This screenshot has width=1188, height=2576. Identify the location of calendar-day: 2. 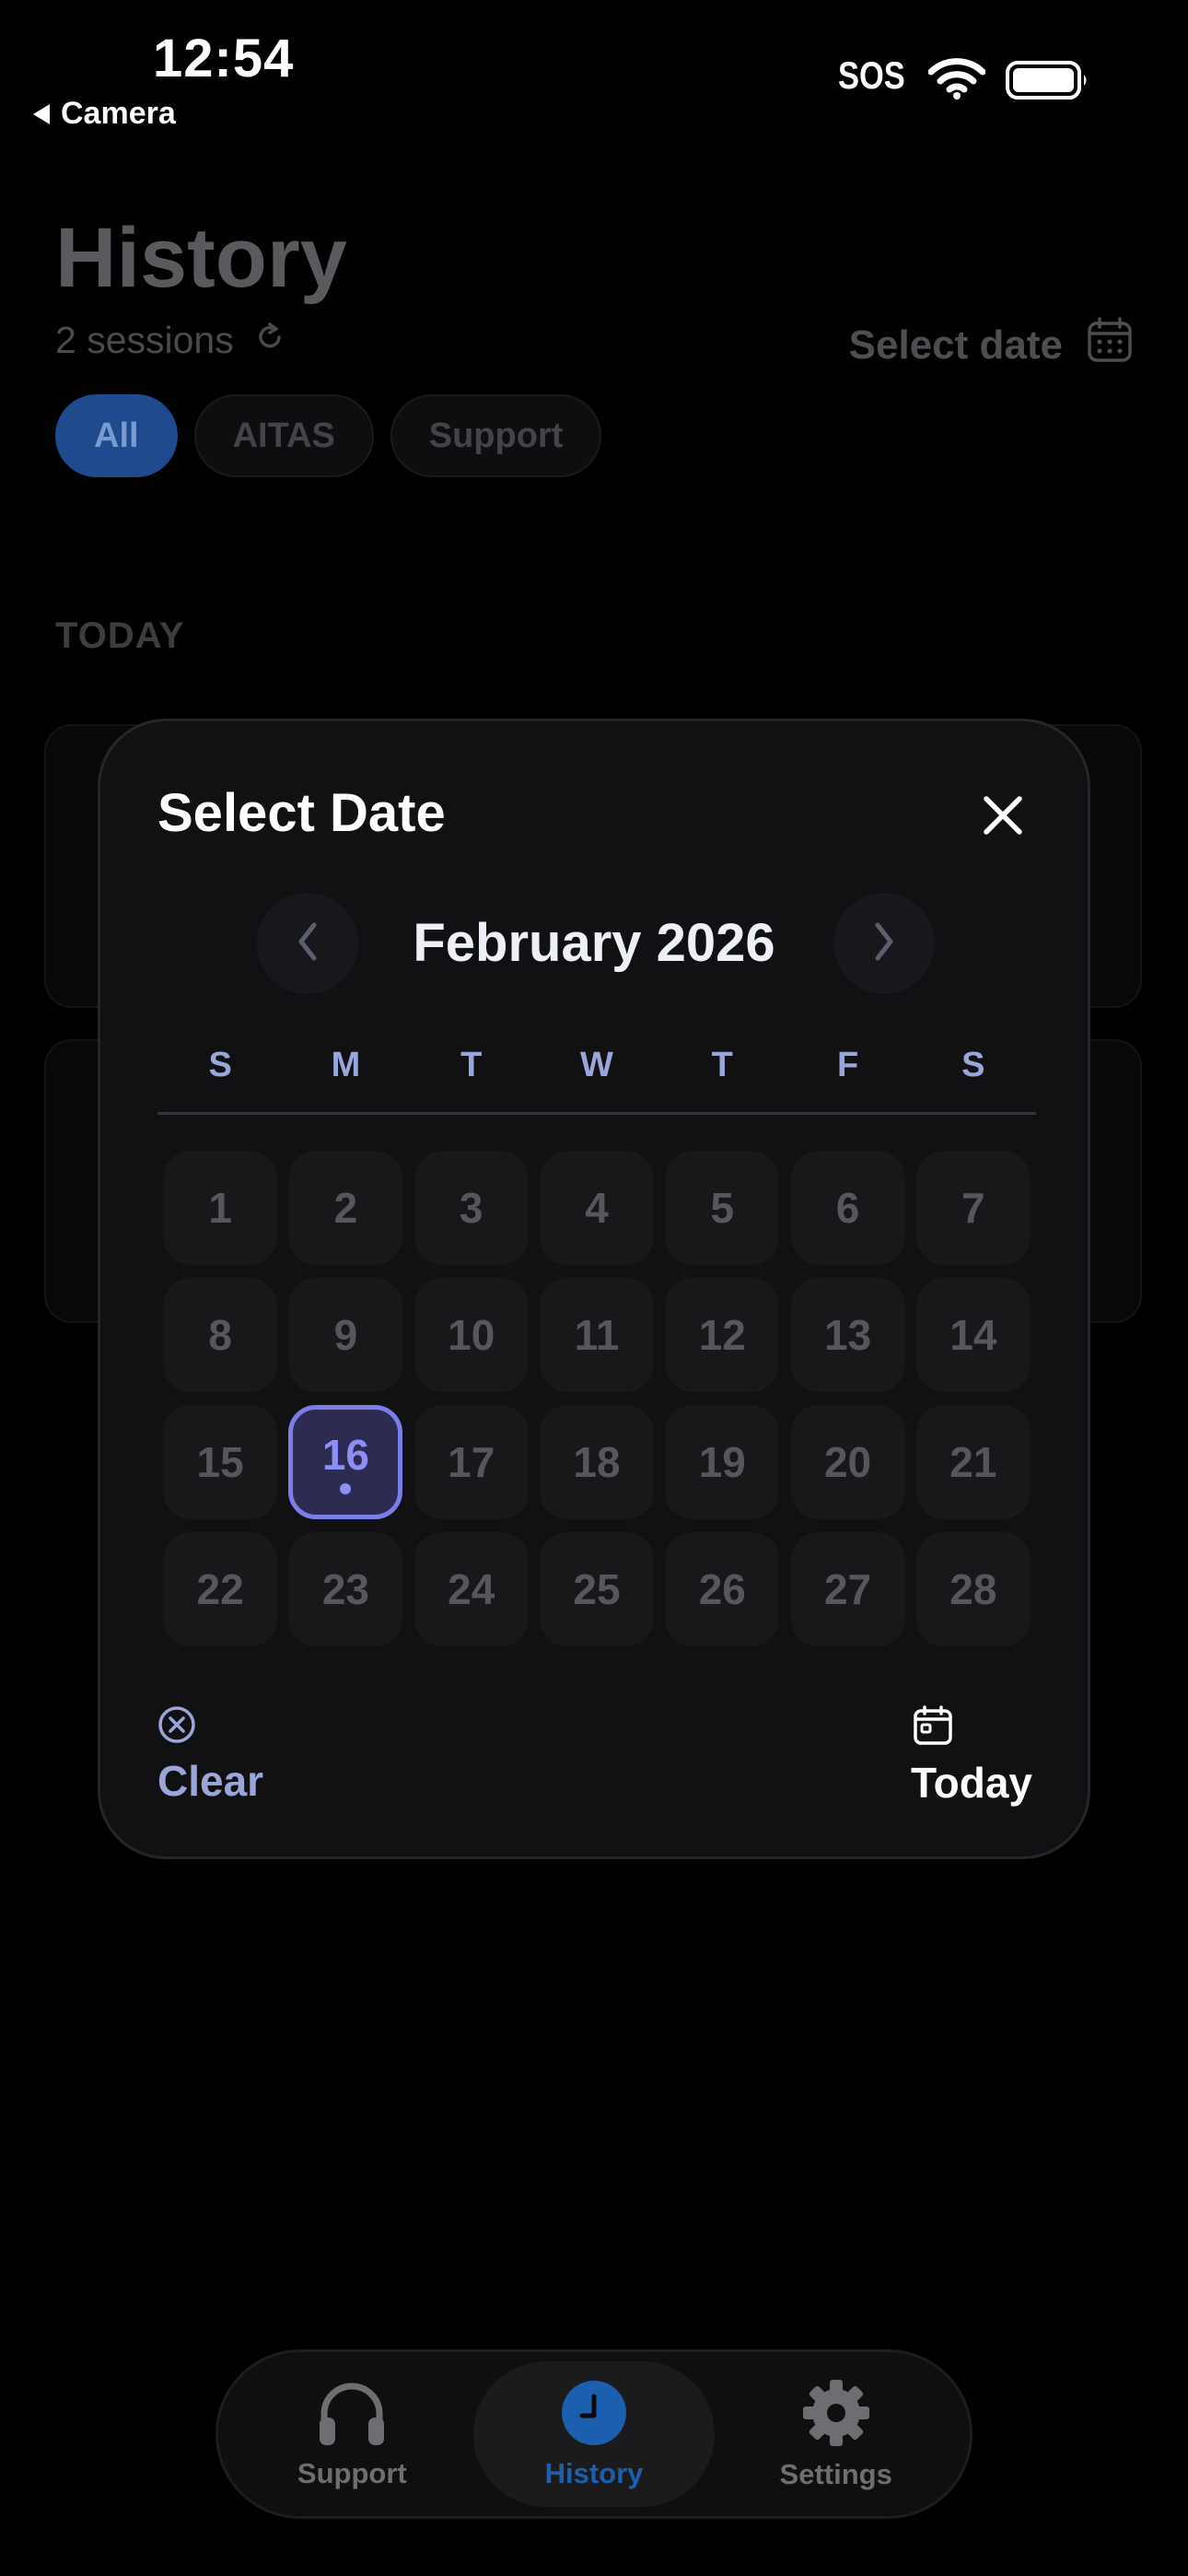
(345, 1208).